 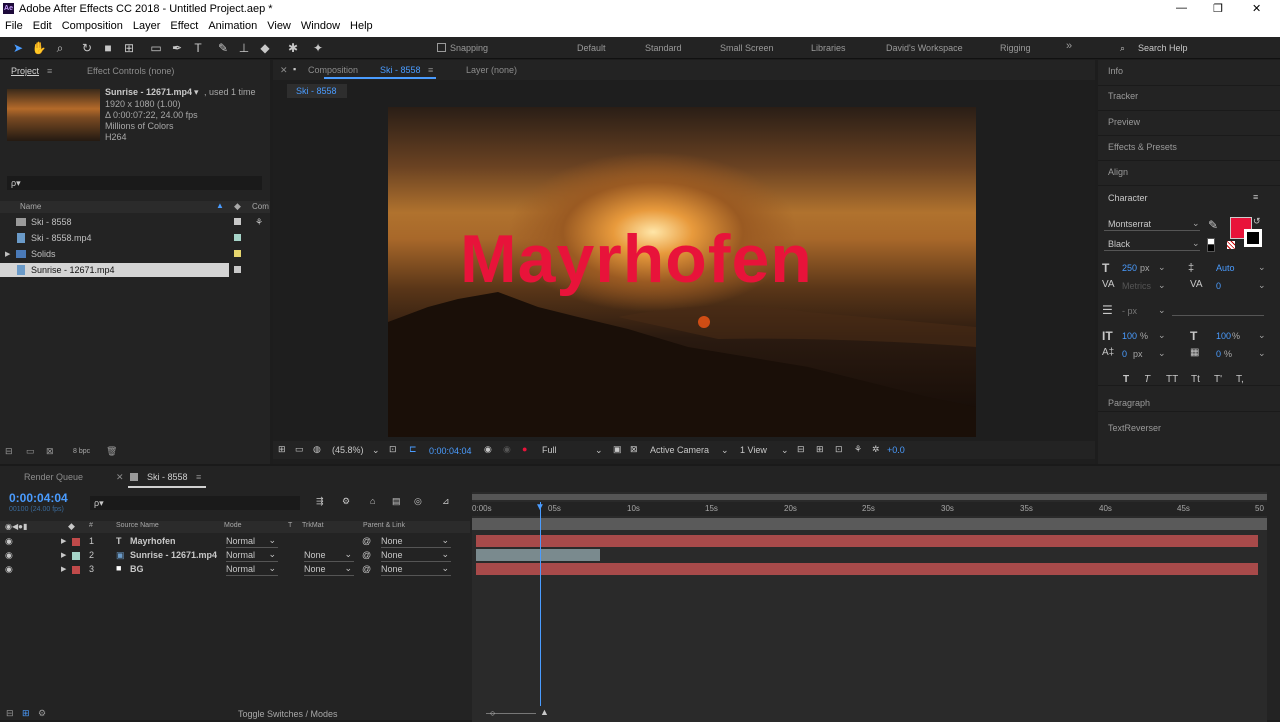 I want to click on timeline-current-time: 0:00:04:04, so click(x=38, y=498).